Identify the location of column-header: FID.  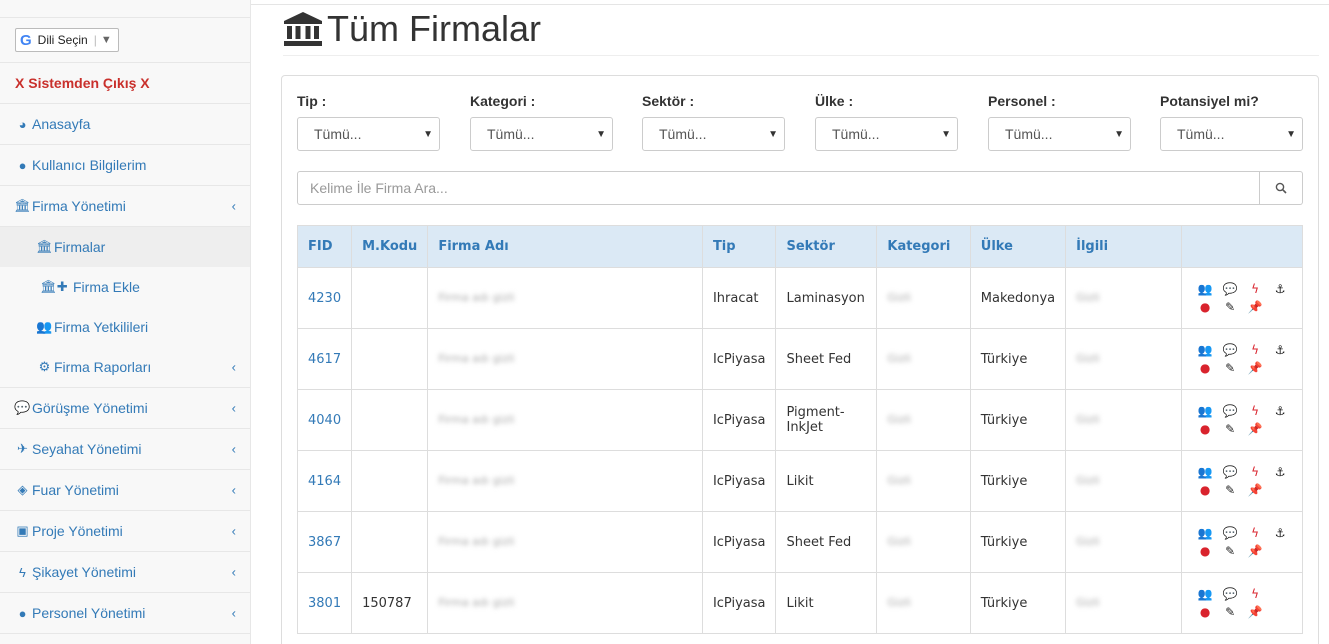
(324, 246).